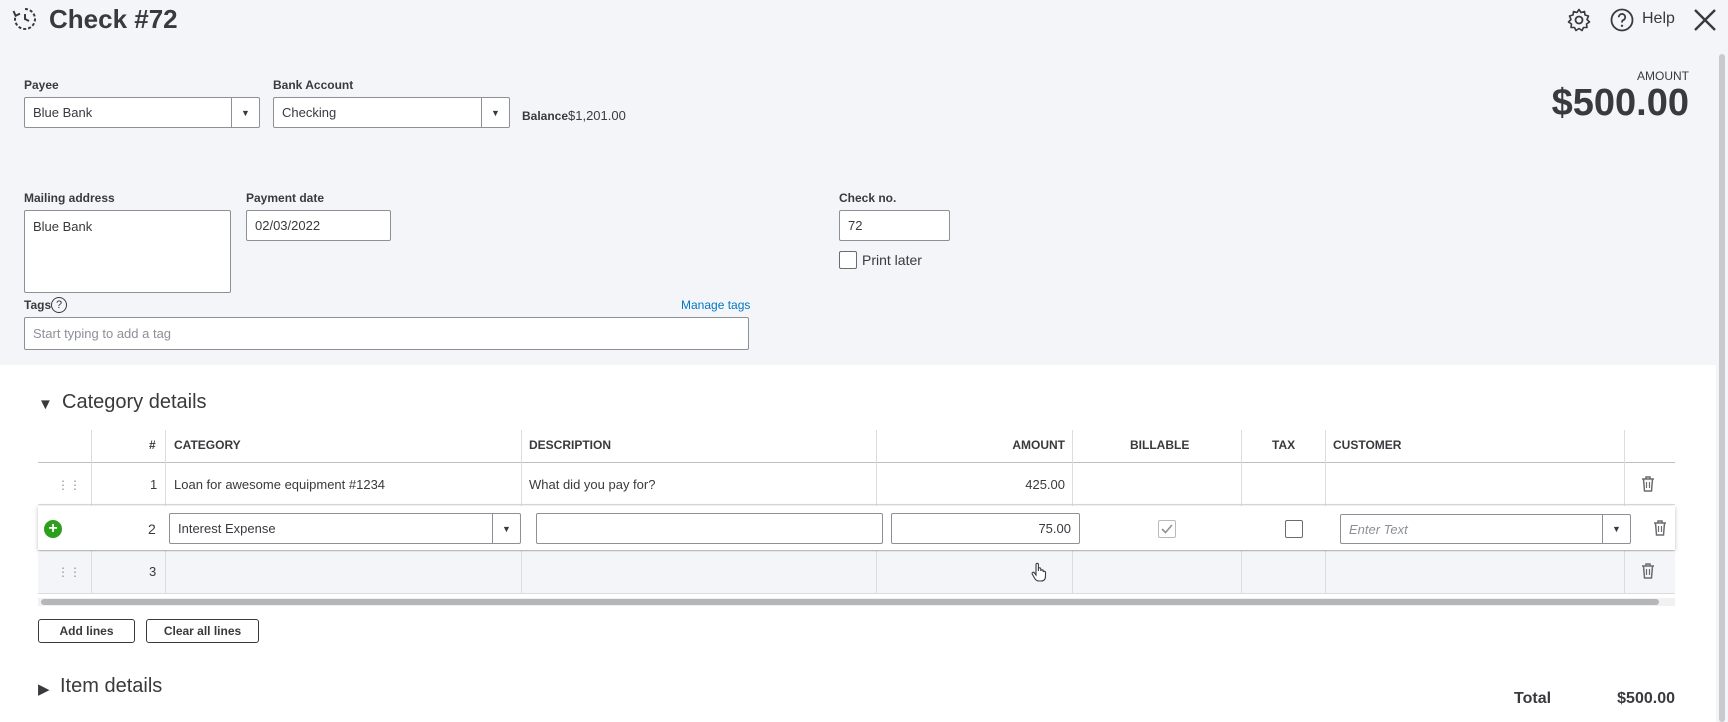 The image size is (1728, 722). Describe the element at coordinates (202, 631) in the screenshot. I see `clear-all-lines-button: Clear all lines` at that location.